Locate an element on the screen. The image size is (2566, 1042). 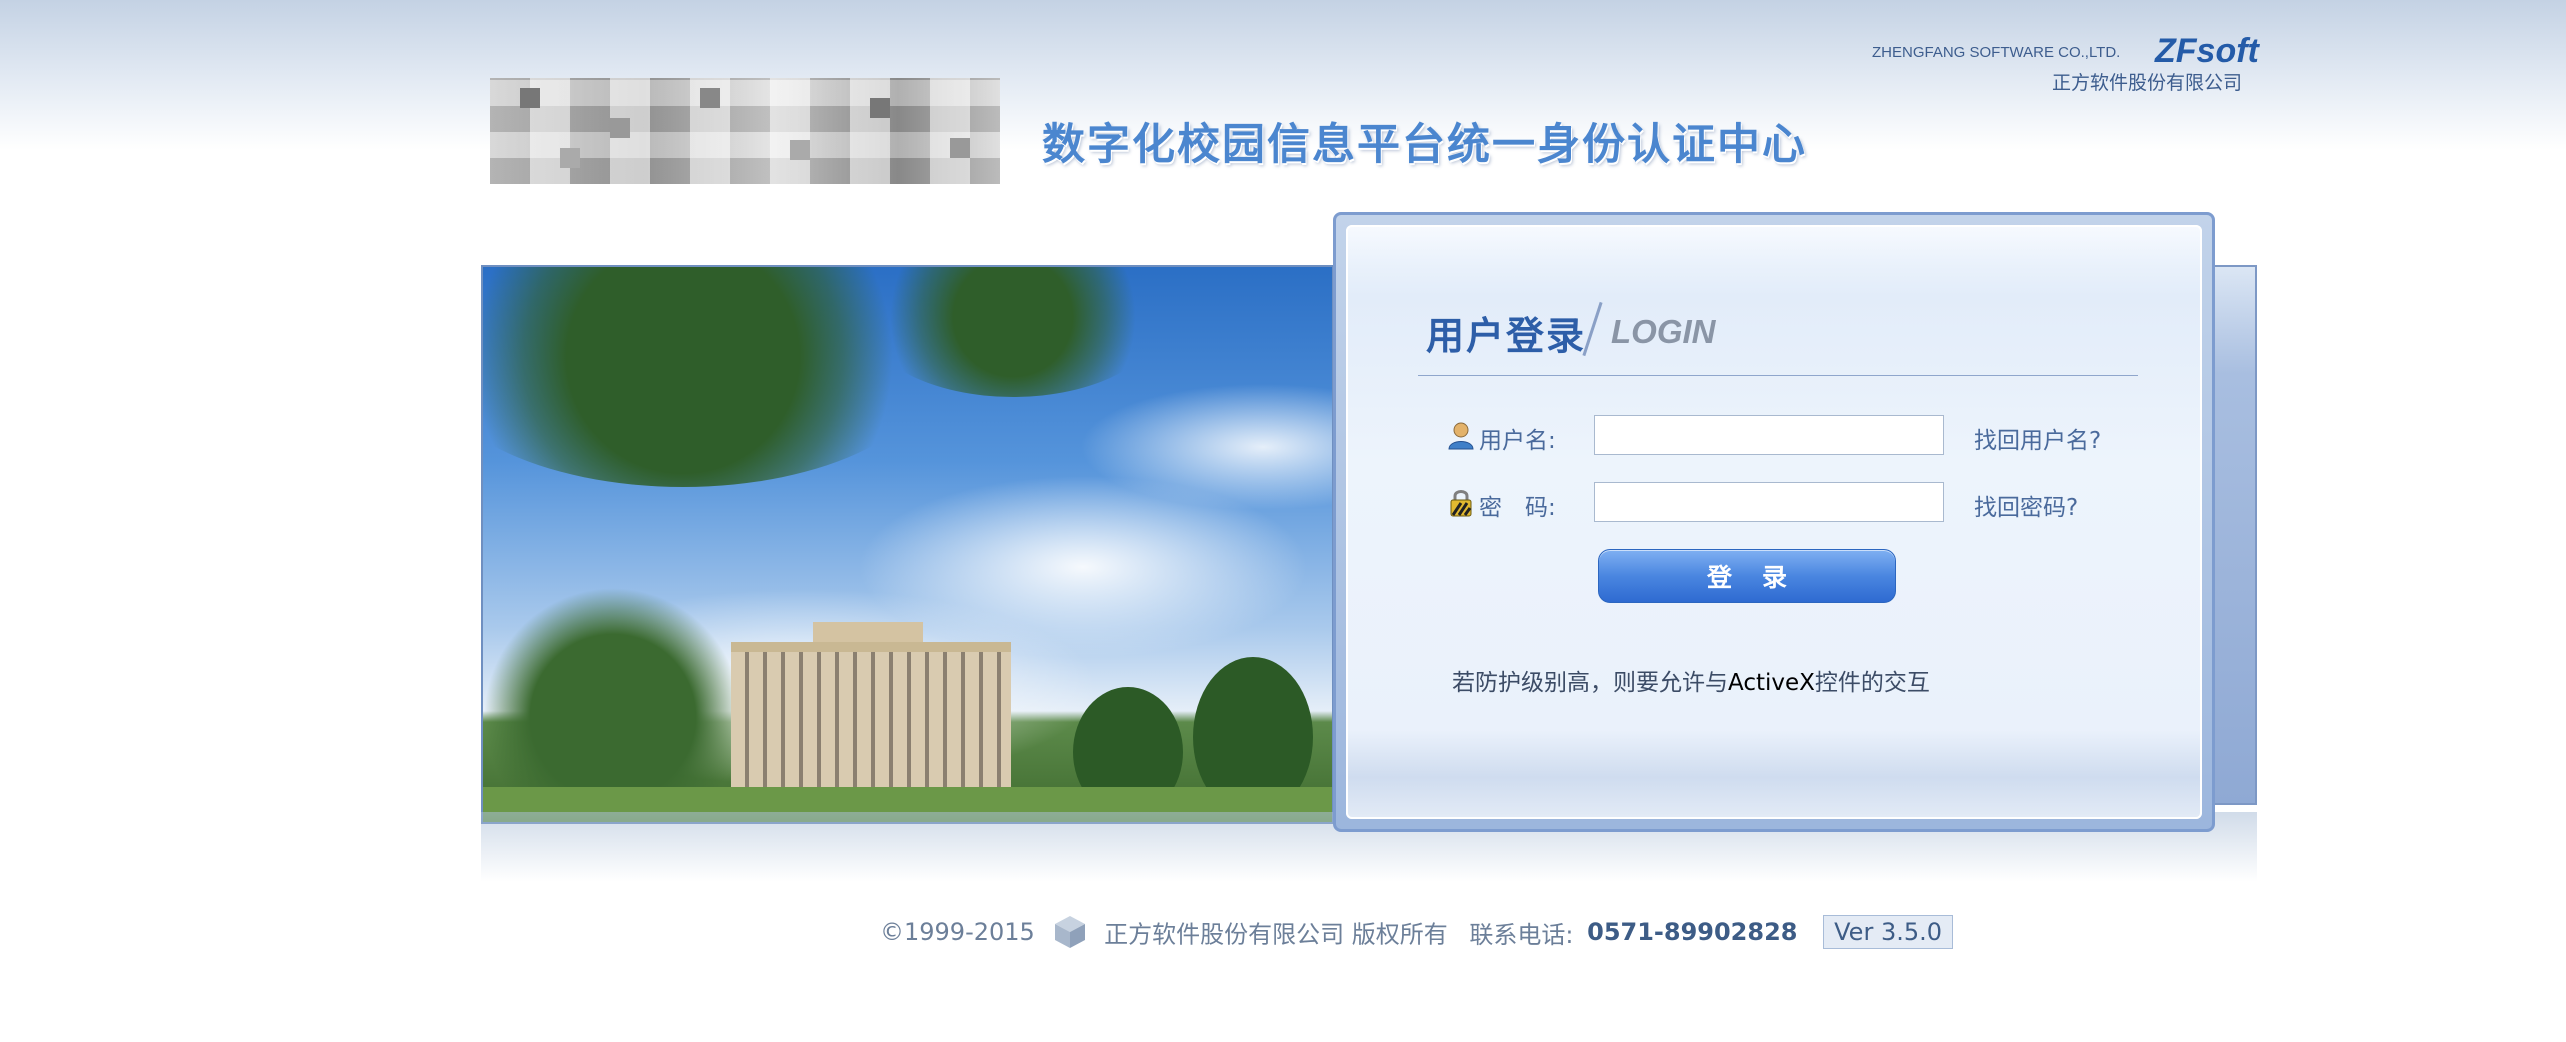
password-input is located at coordinates (1769, 502).